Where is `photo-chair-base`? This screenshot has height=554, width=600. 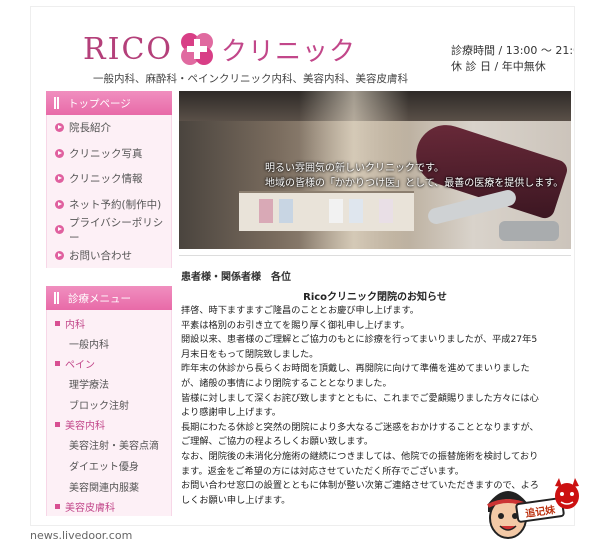
photo-chair-base is located at coordinates (529, 231).